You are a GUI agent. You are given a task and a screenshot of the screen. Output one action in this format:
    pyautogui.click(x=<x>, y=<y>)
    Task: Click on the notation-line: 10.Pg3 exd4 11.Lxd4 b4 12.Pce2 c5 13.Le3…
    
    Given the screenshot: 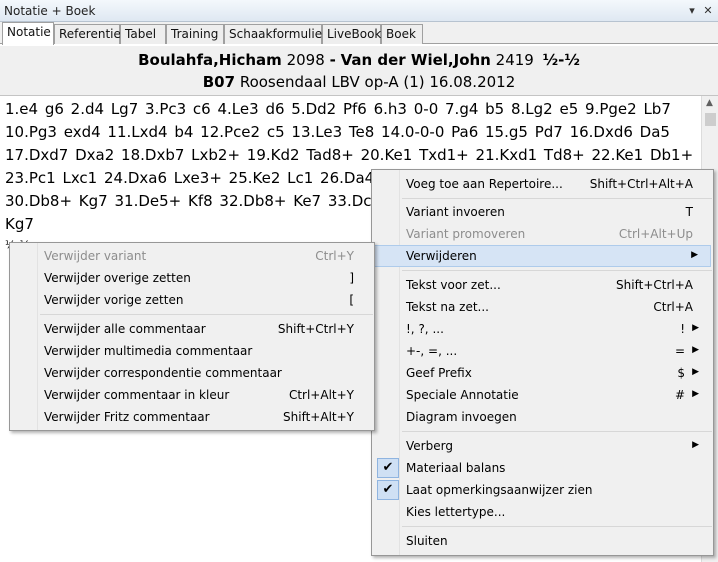 What is the action you would take?
    pyautogui.click(x=337, y=132)
    